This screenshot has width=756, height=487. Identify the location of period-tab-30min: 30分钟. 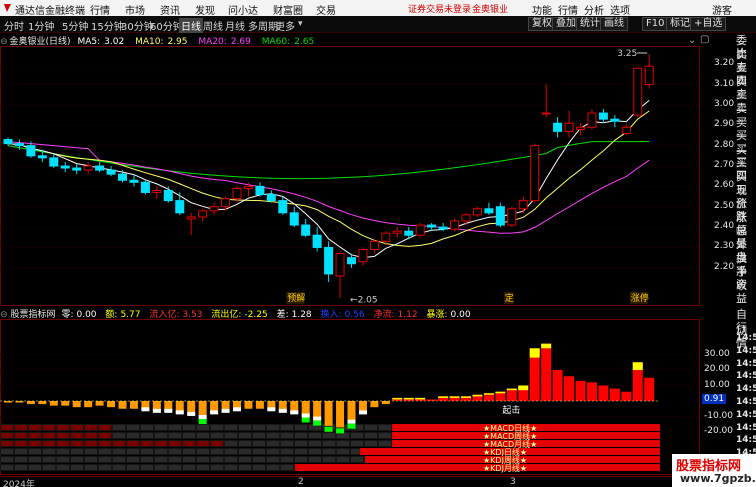
(137, 25).